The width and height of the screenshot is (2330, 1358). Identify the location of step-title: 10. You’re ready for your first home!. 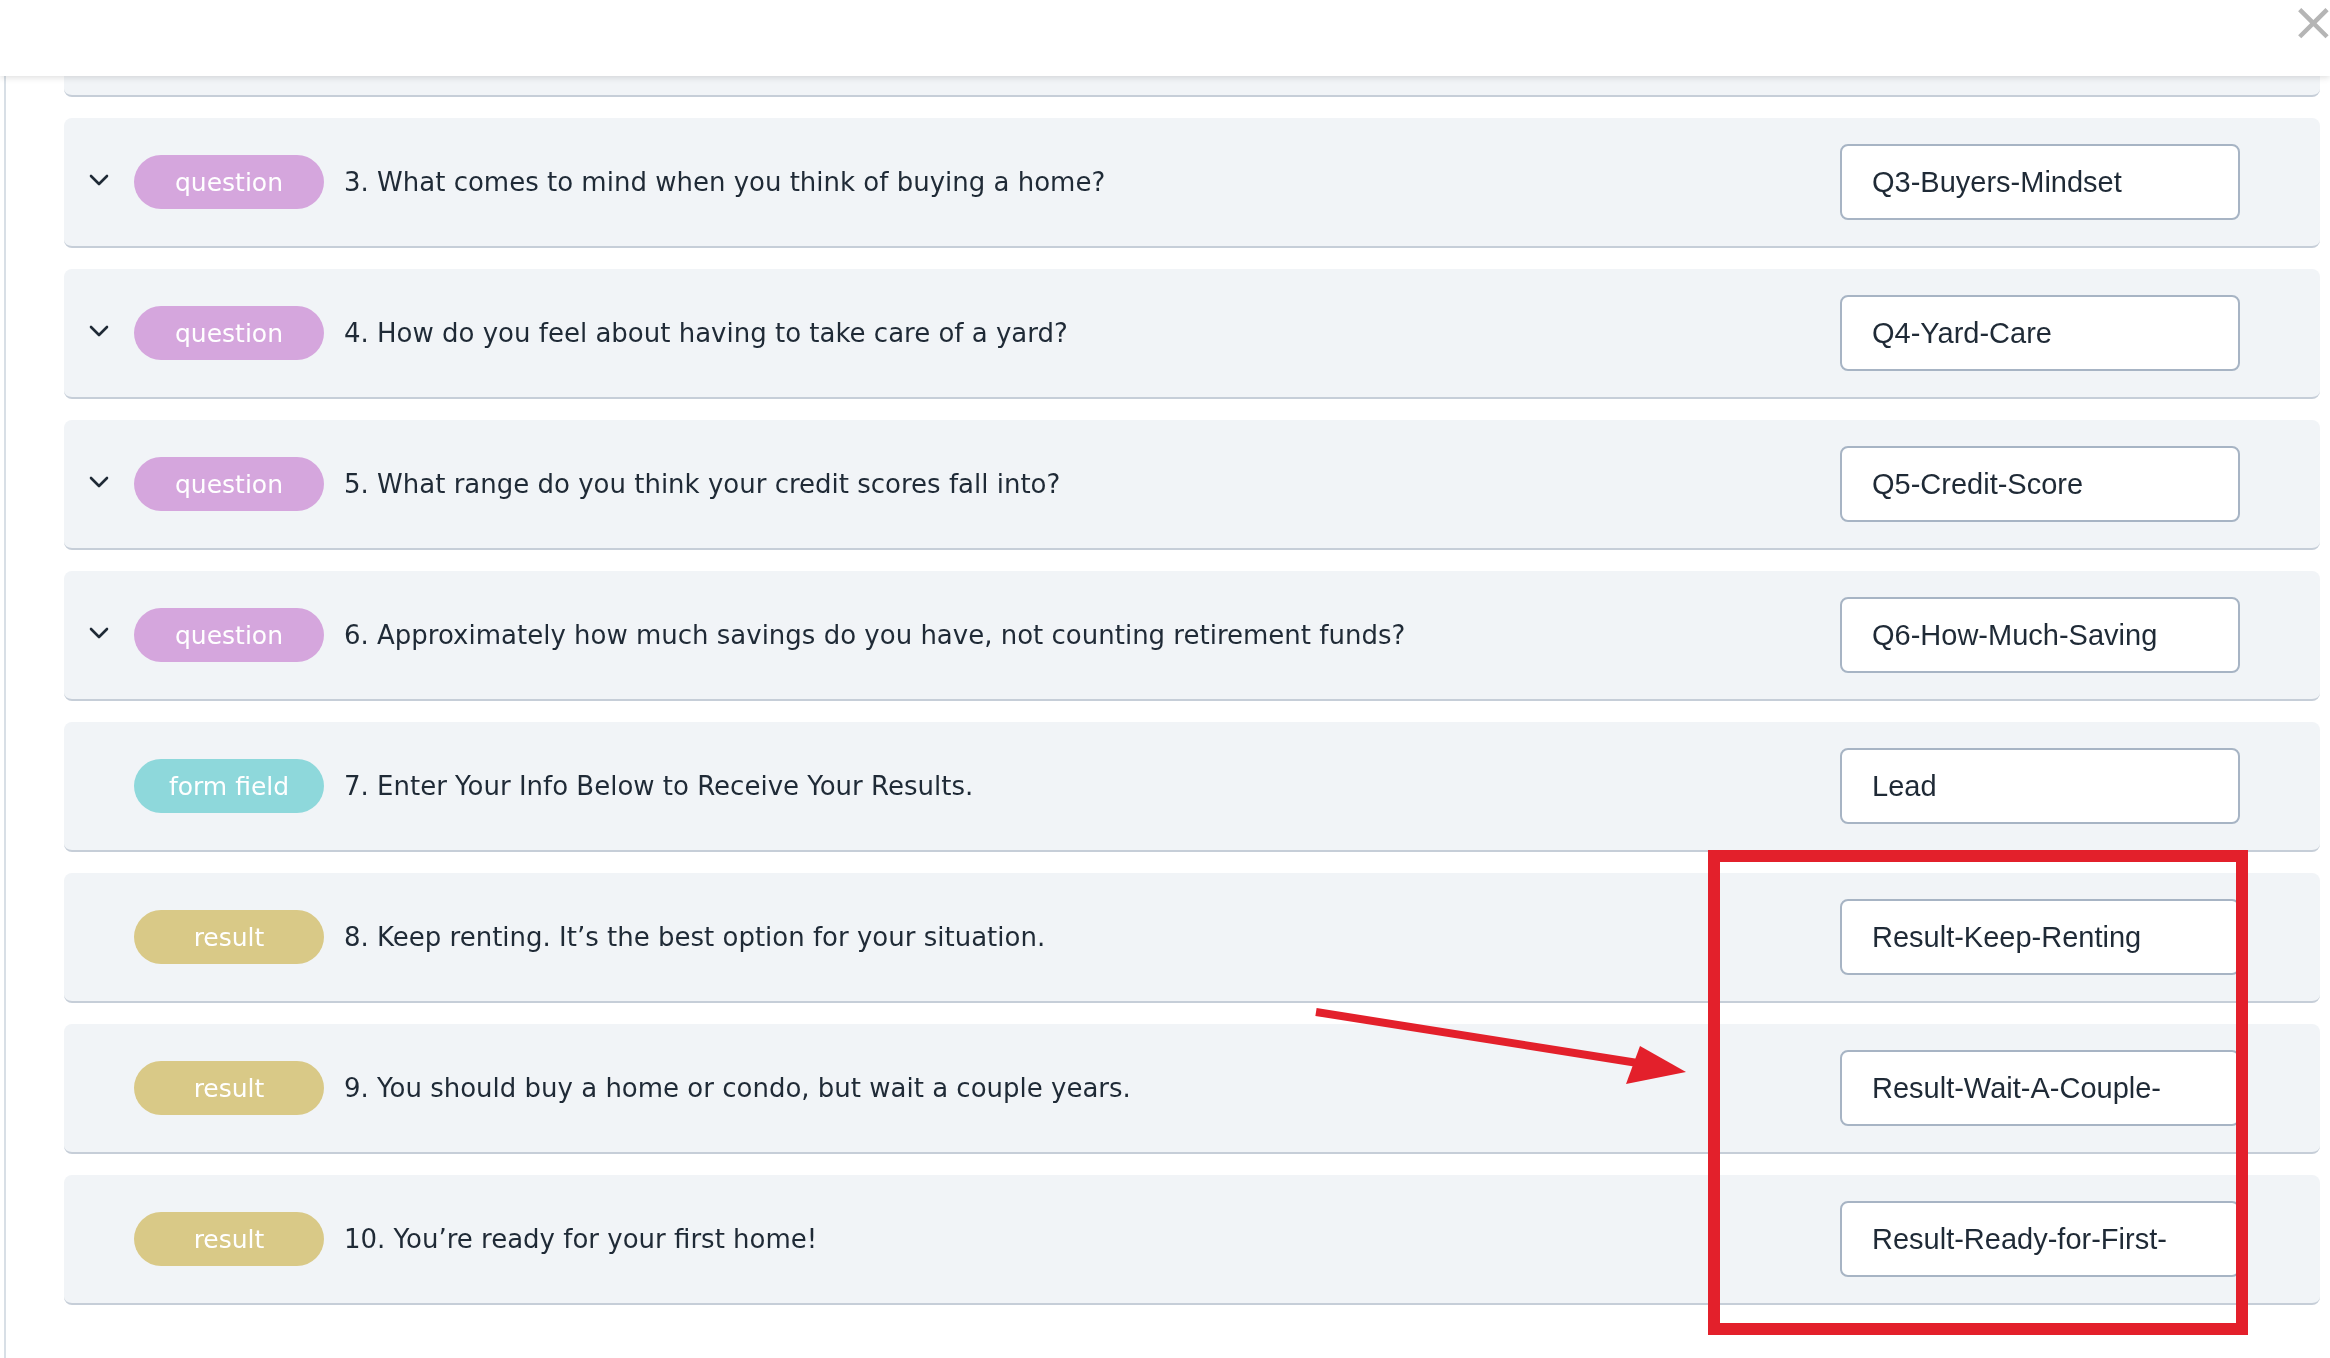
(581, 1239).